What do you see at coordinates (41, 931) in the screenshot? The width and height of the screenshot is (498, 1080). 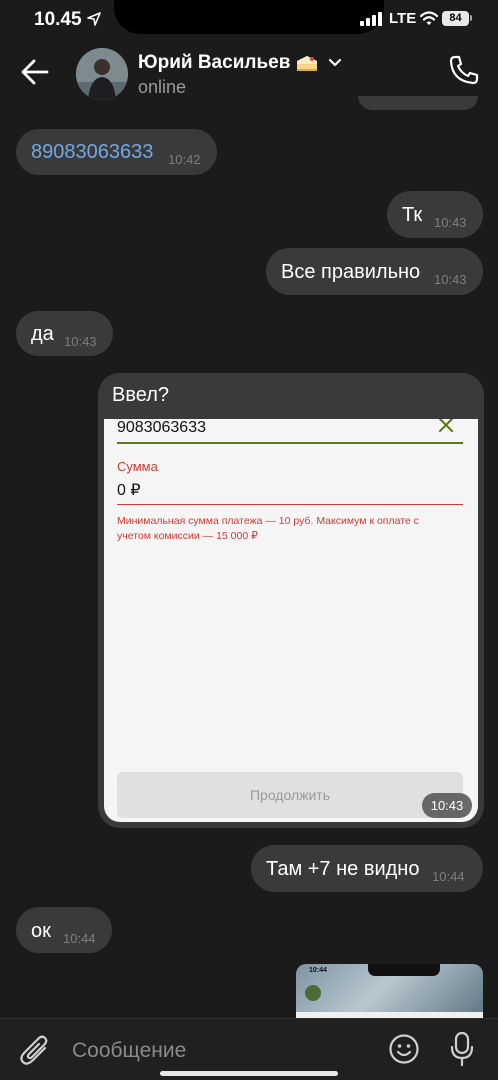 I see `message-text: ок` at bounding box center [41, 931].